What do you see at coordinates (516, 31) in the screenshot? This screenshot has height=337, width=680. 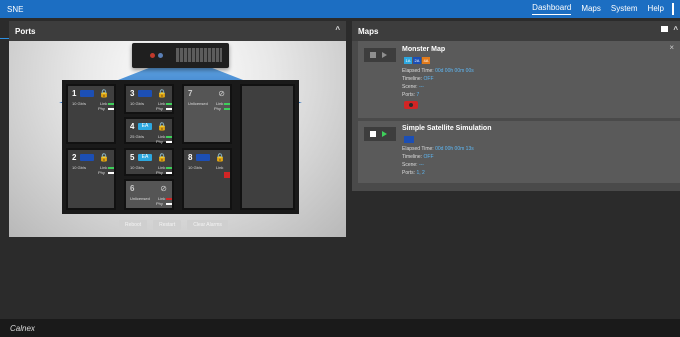 I see `maps-header: Maps ^` at bounding box center [516, 31].